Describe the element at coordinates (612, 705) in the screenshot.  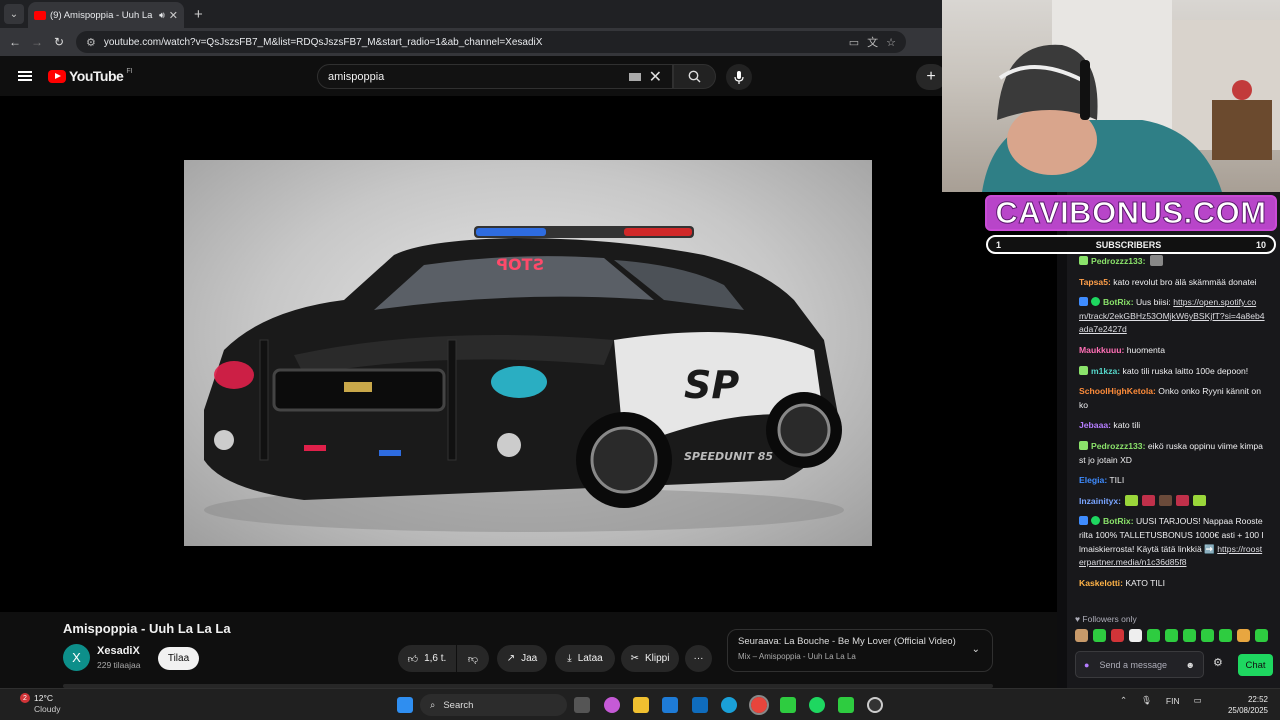
I see `copilot-icon` at that location.